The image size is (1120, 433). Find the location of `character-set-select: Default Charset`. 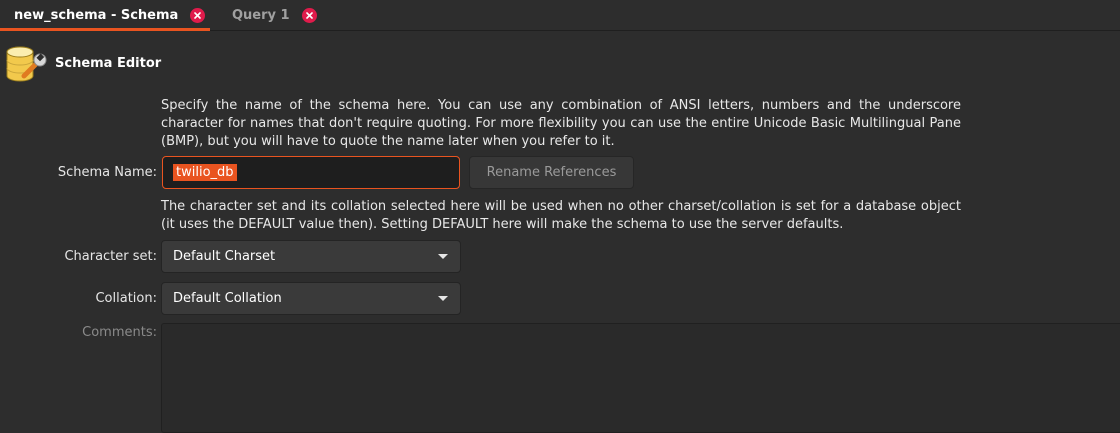

character-set-select: Default Charset is located at coordinates (311, 256).